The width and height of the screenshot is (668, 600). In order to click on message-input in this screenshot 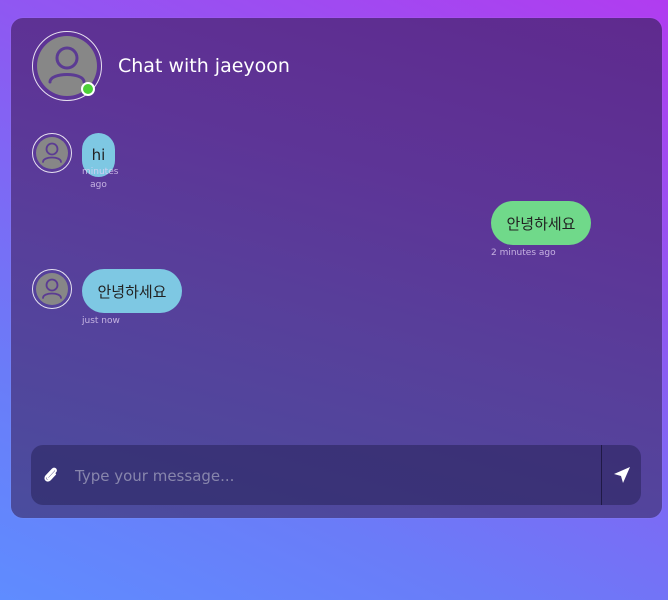, I will do `click(335, 476)`.